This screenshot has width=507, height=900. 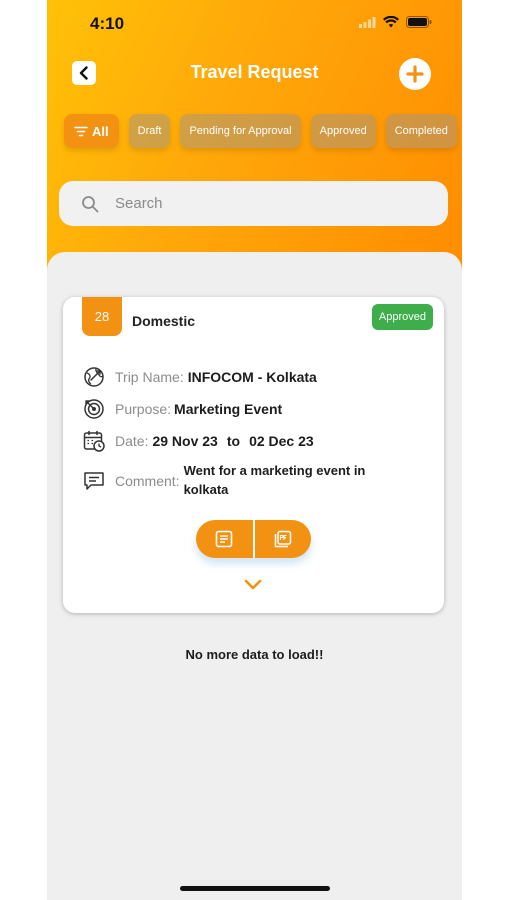 I want to click on view-details-button, so click(x=224, y=539).